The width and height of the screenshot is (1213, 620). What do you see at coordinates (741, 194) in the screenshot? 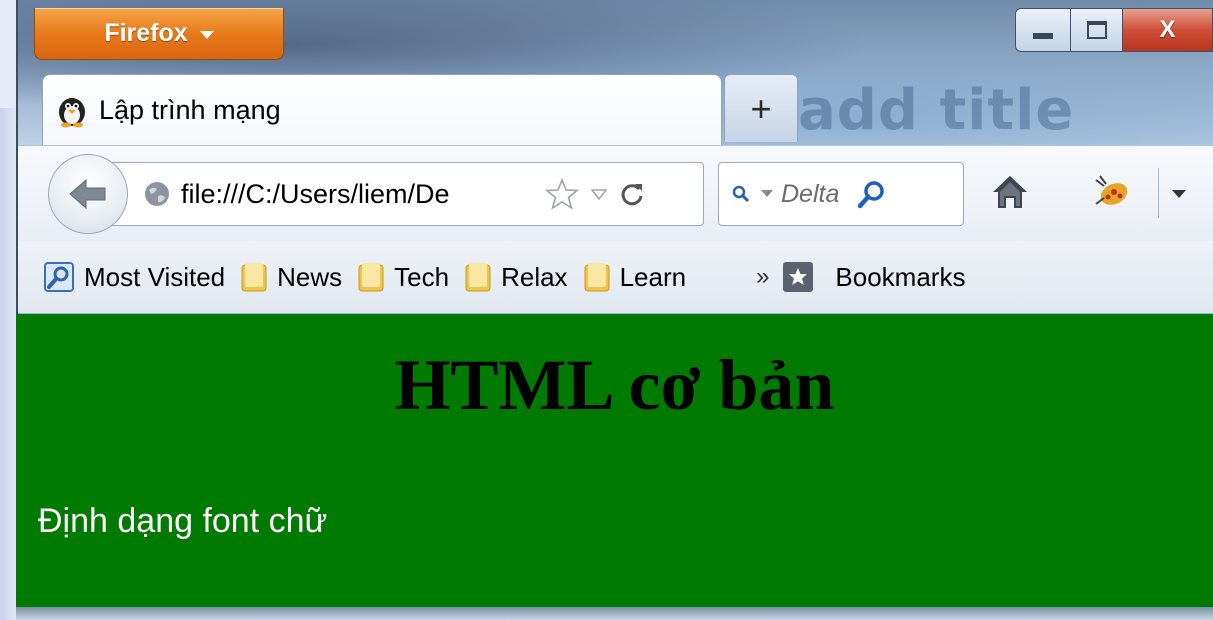
I see `search-engine-icon` at bounding box center [741, 194].